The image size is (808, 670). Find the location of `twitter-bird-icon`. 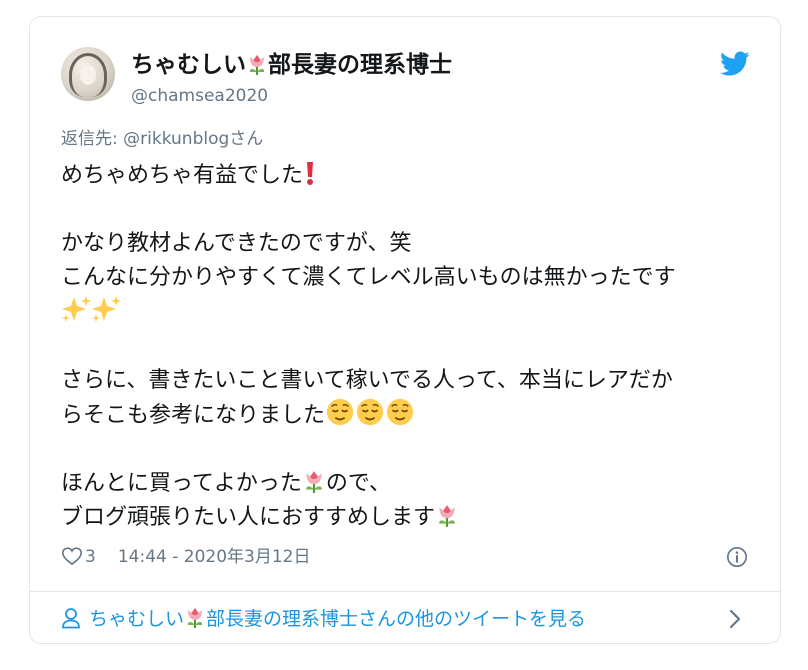

twitter-bird-icon is located at coordinates (735, 64).